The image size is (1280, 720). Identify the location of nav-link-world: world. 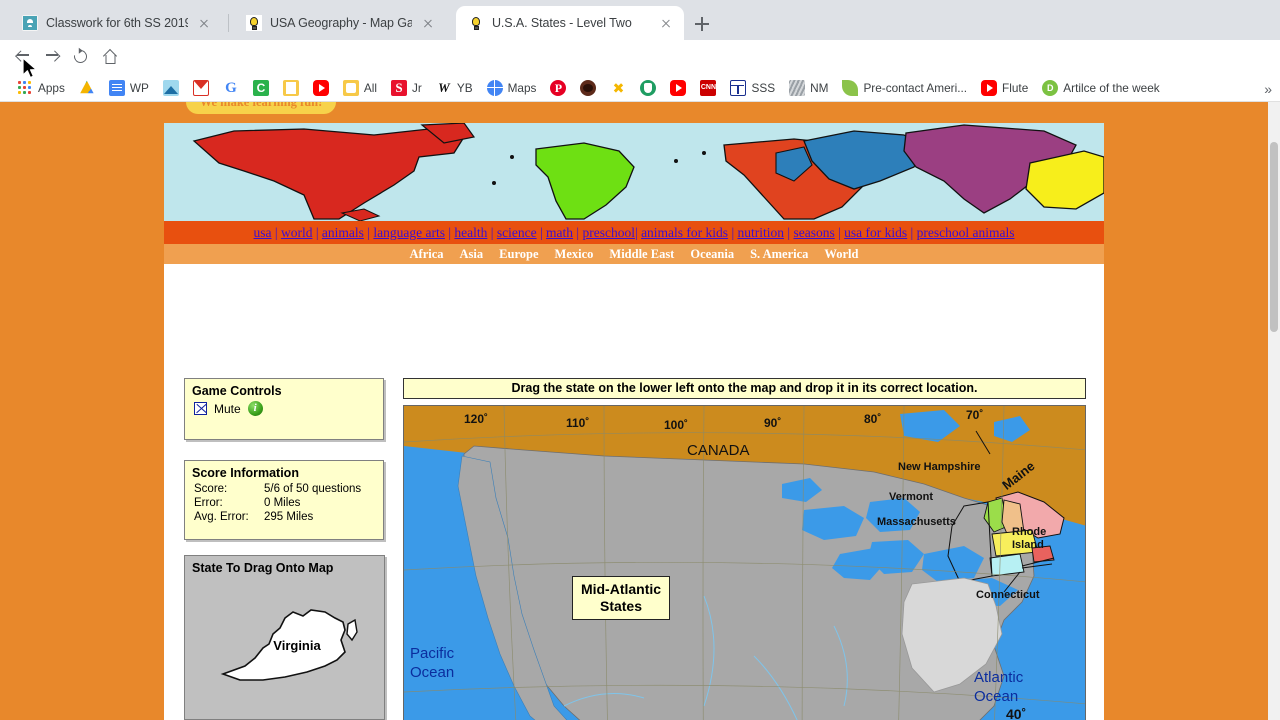
(297, 232).